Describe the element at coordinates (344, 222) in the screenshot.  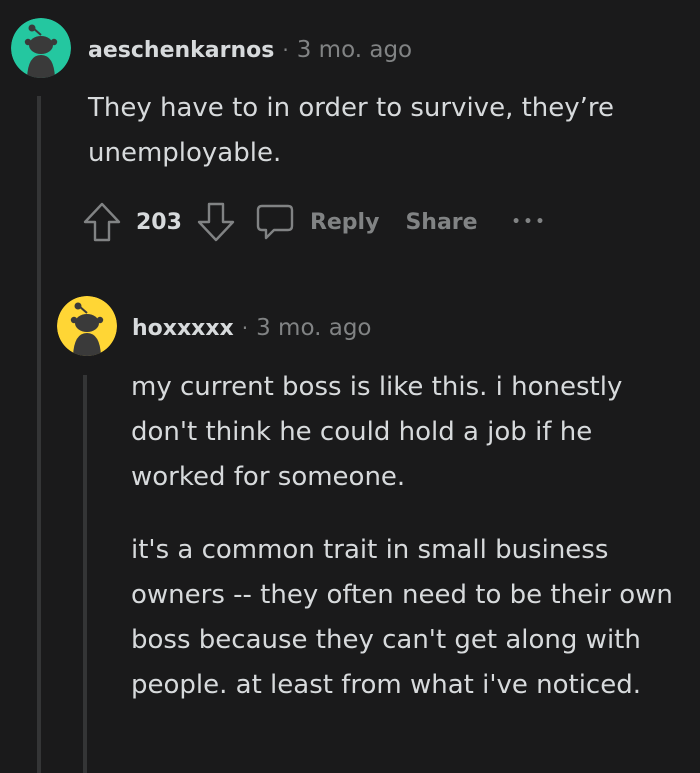
I see `reply-label: Reply` at that location.